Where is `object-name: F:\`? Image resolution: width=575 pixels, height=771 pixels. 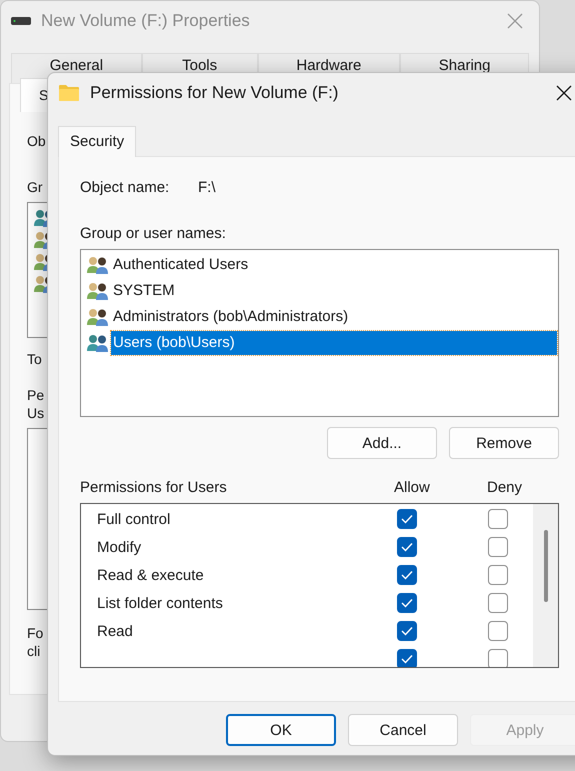 object-name: F:\ is located at coordinates (207, 188).